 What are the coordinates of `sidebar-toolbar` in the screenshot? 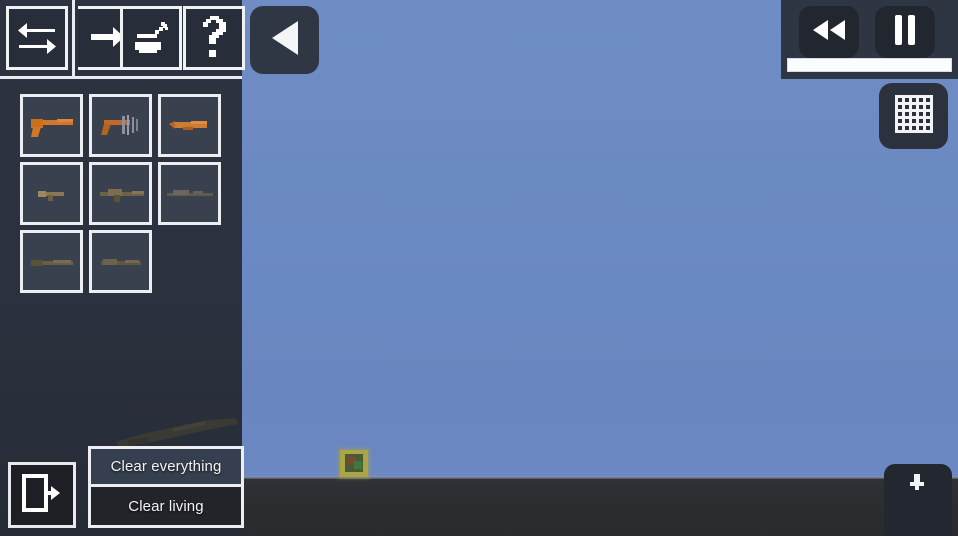 It's located at (122, 39).